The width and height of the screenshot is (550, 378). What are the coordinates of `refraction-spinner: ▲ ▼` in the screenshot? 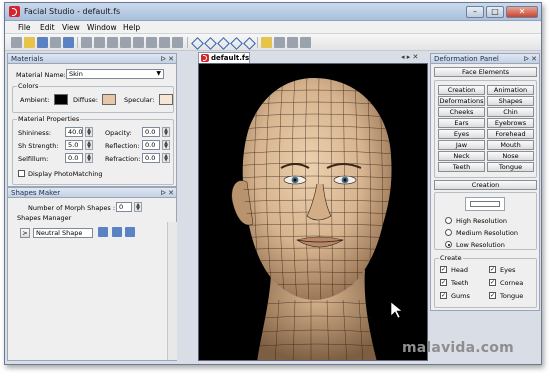 It's located at (166, 158).